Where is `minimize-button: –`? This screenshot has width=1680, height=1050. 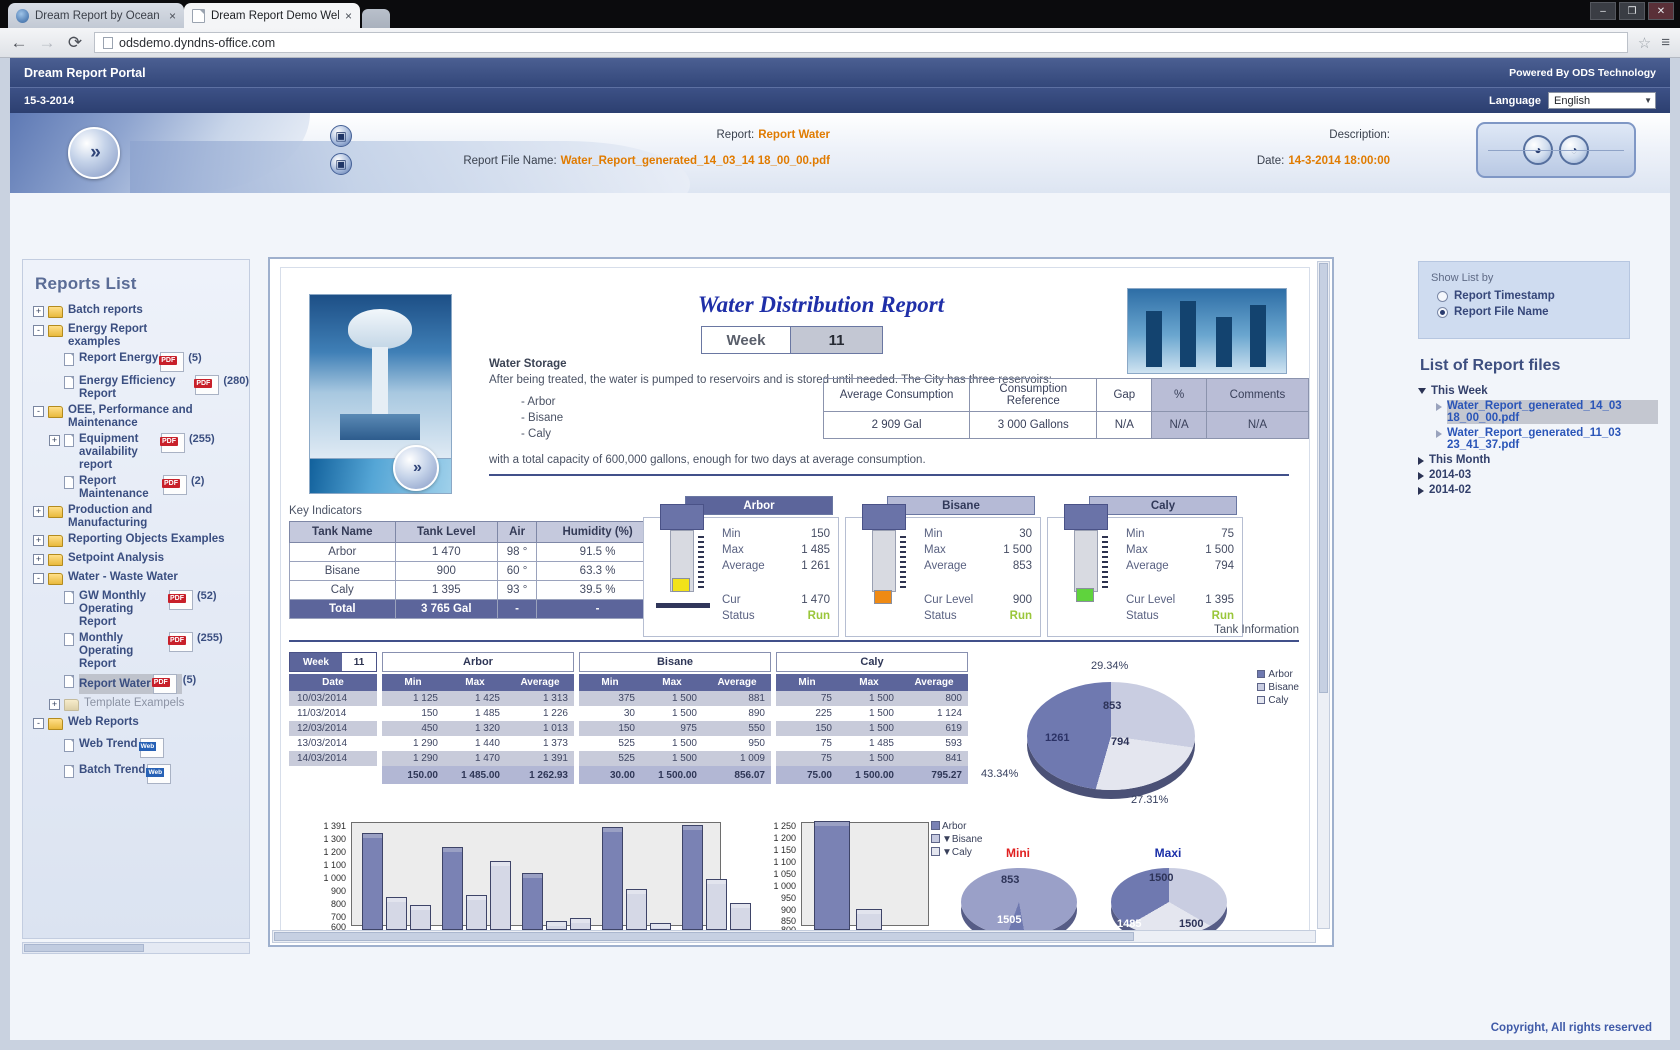
minimize-button: – is located at coordinates (1603, 11).